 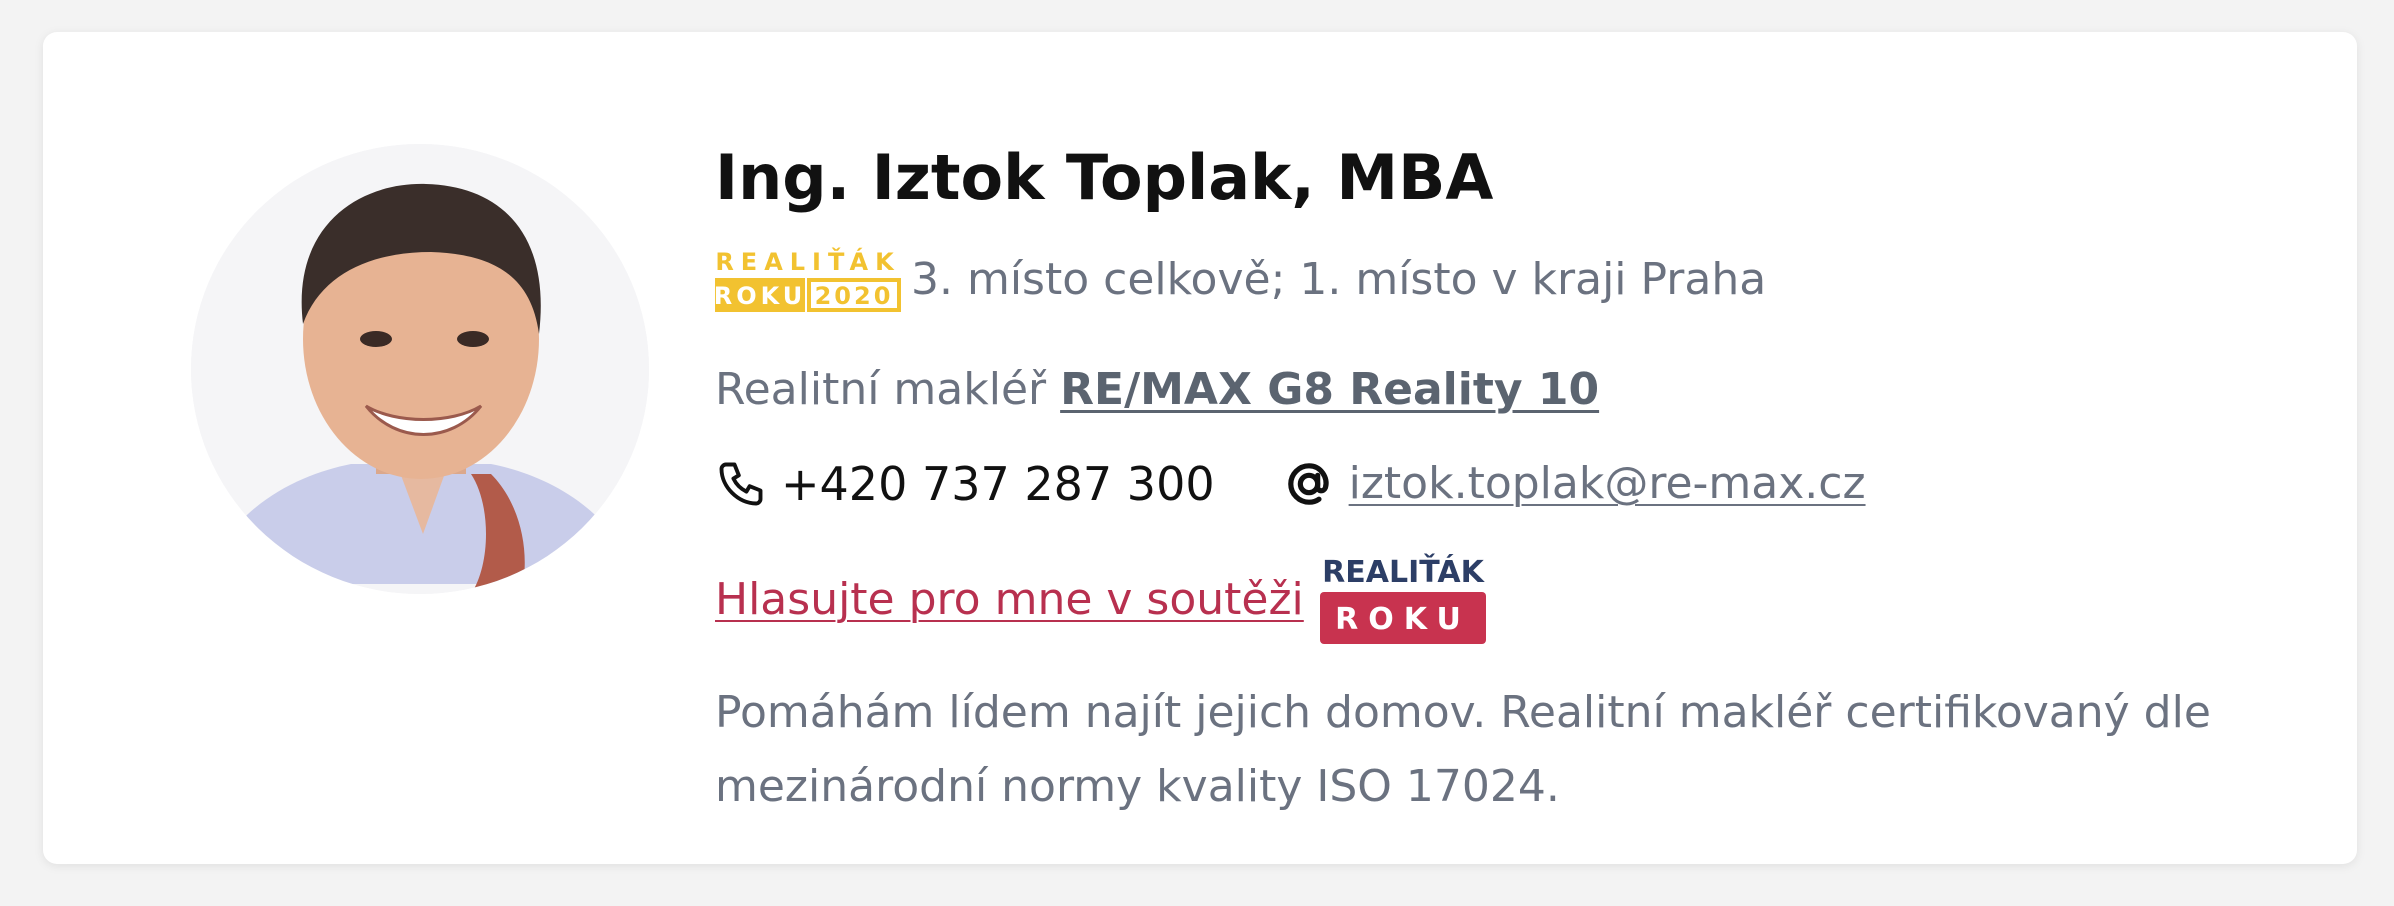 What do you see at coordinates (1403, 619) in the screenshot?
I see `badge-roku-line2: ROKU` at bounding box center [1403, 619].